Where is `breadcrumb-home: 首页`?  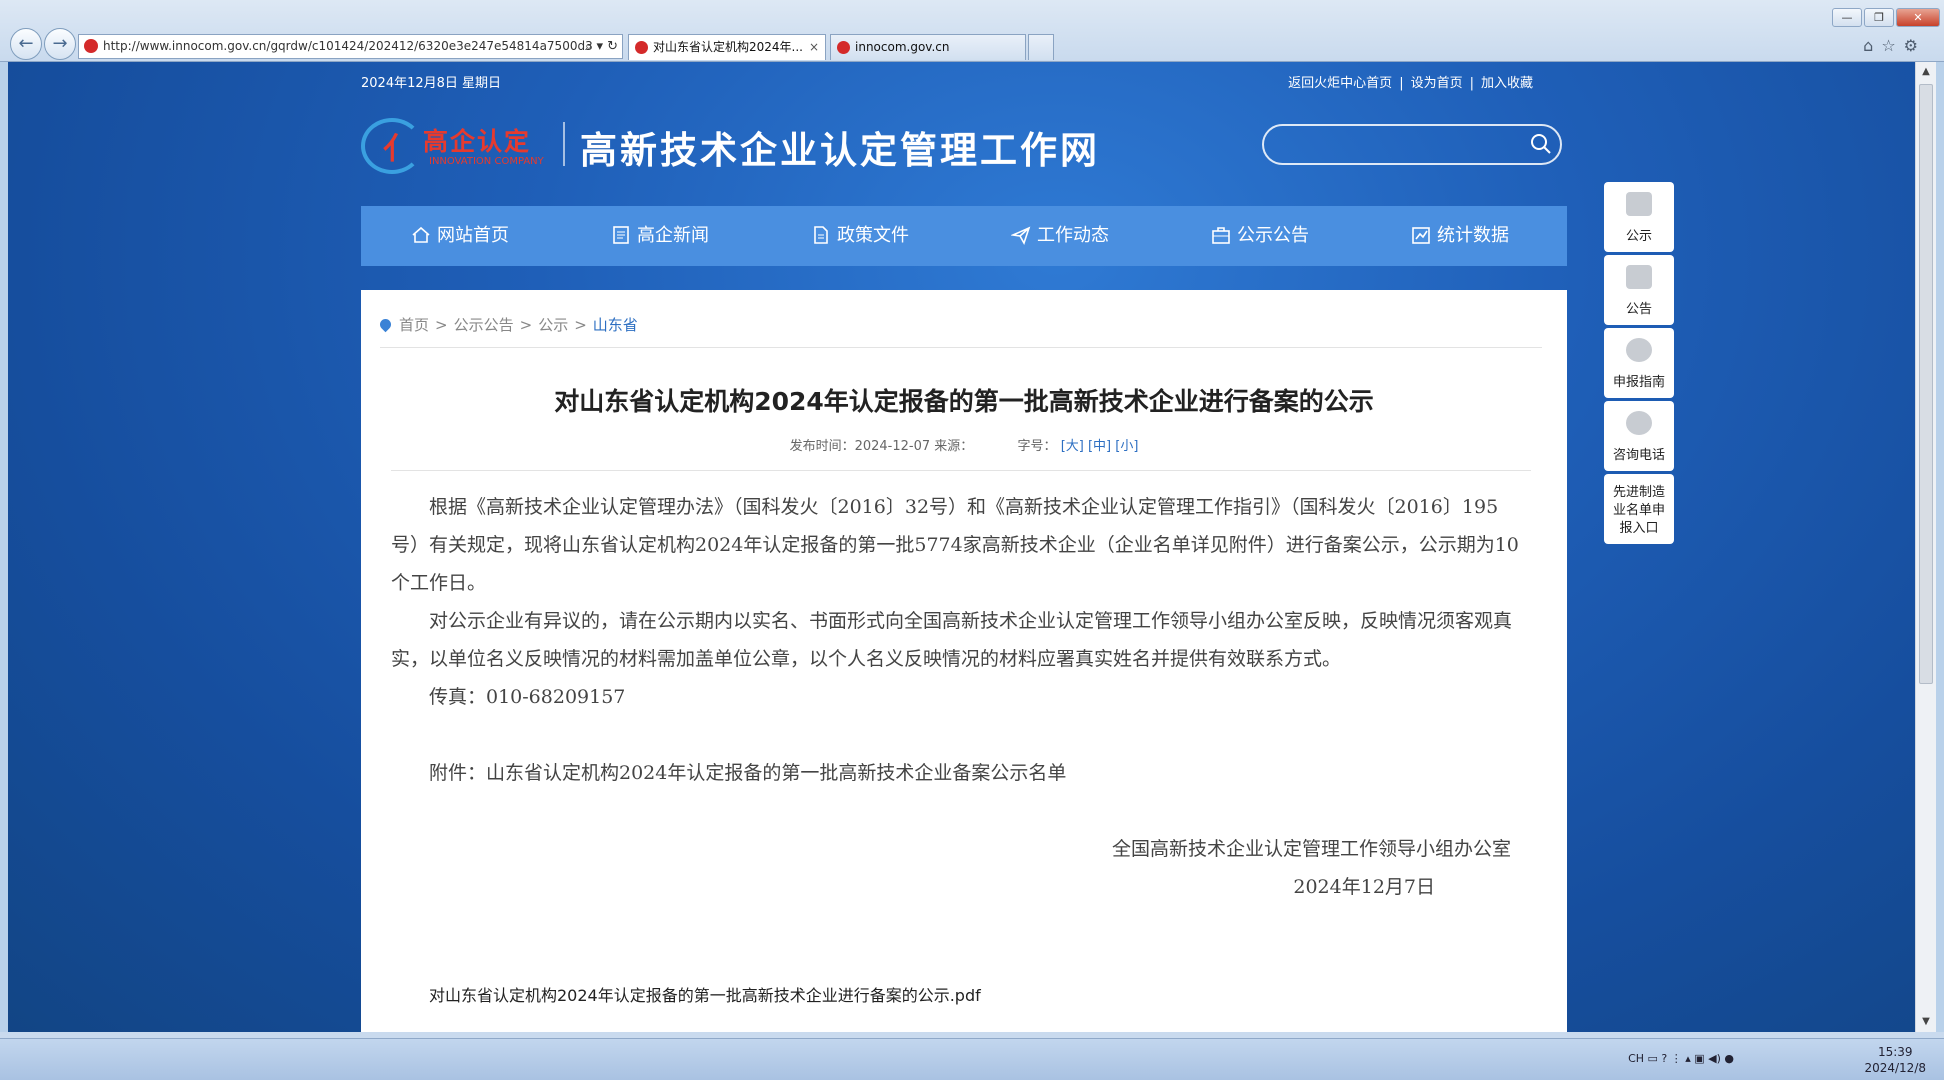 breadcrumb-home: 首页 is located at coordinates (414, 325).